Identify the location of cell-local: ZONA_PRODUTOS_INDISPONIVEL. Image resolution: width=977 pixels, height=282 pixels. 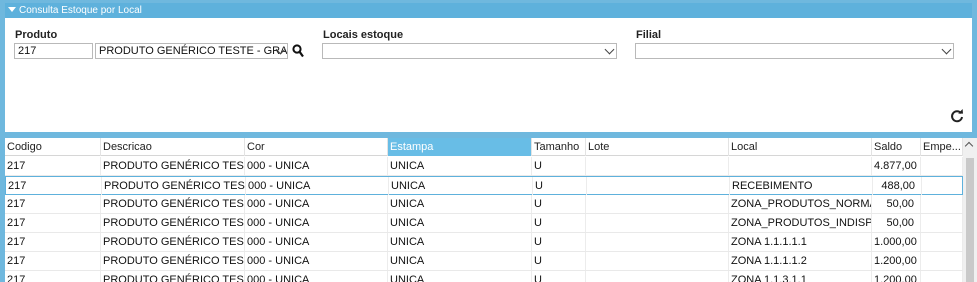
(800, 223).